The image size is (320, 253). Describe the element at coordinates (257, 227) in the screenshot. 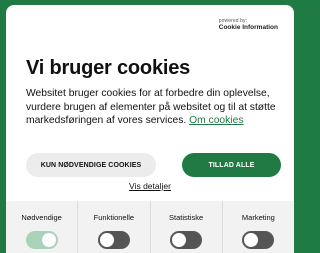

I see `category-marketing: Marketing` at that location.